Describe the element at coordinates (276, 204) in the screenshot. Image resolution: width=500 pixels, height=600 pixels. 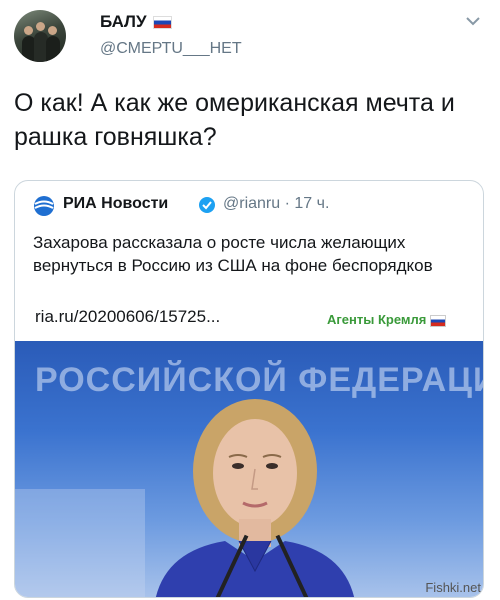
I see `quoted-author-handle: @rianru · 17 ч.` at that location.